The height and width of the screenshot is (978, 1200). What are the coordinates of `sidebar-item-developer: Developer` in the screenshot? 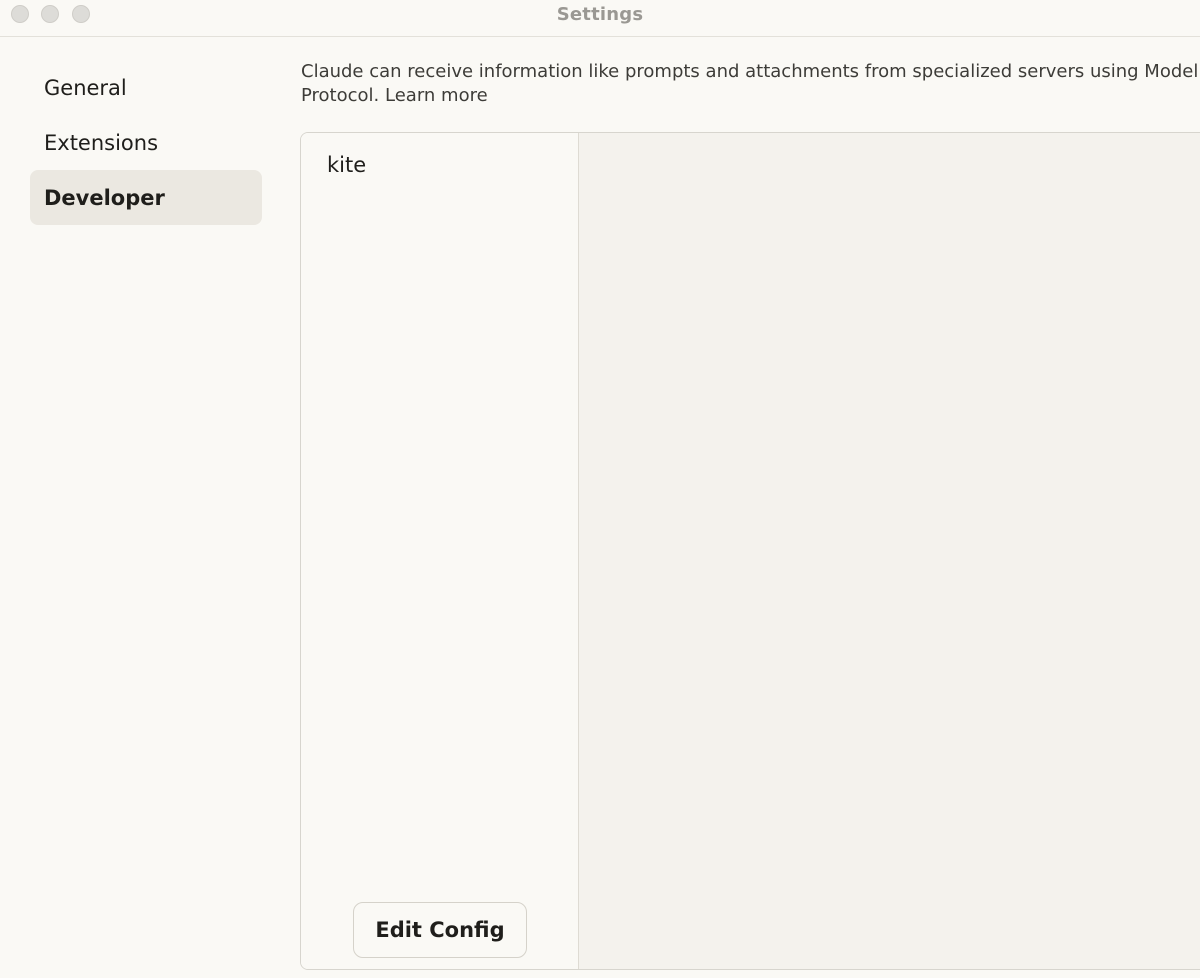 It's located at (146, 197).